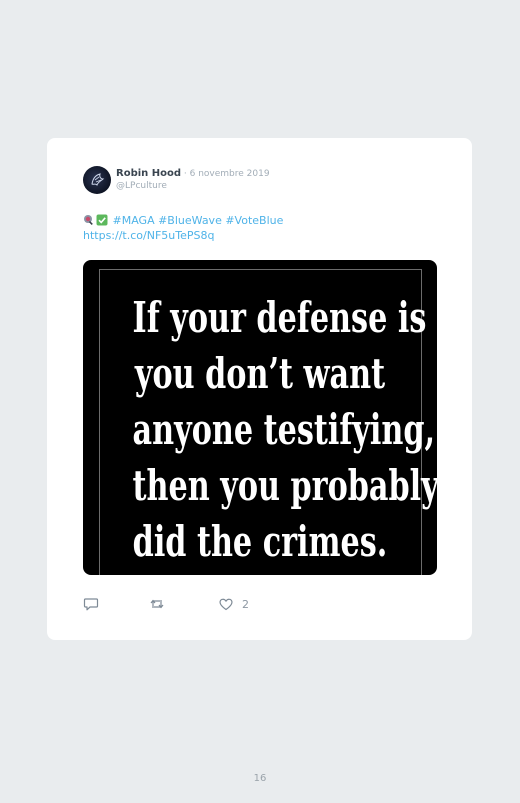 This screenshot has height=803, width=520. What do you see at coordinates (279, 317) in the screenshot?
I see `image-quote-line: If your defense is` at bounding box center [279, 317].